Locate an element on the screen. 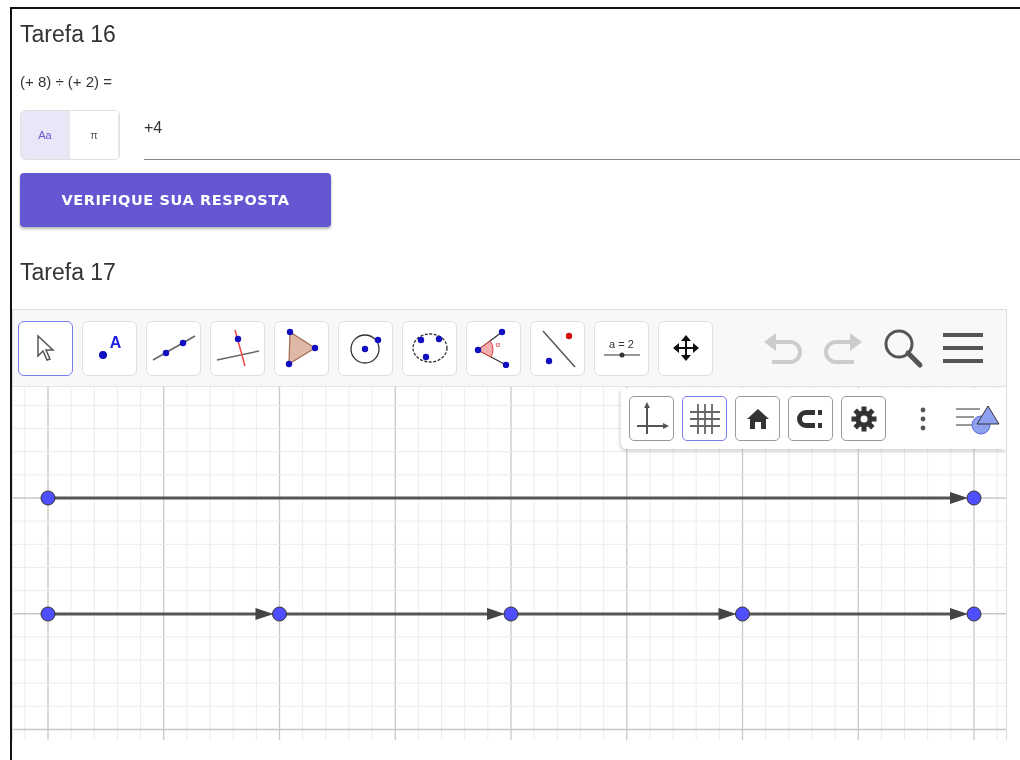  settings-icon is located at coordinates (863, 418).